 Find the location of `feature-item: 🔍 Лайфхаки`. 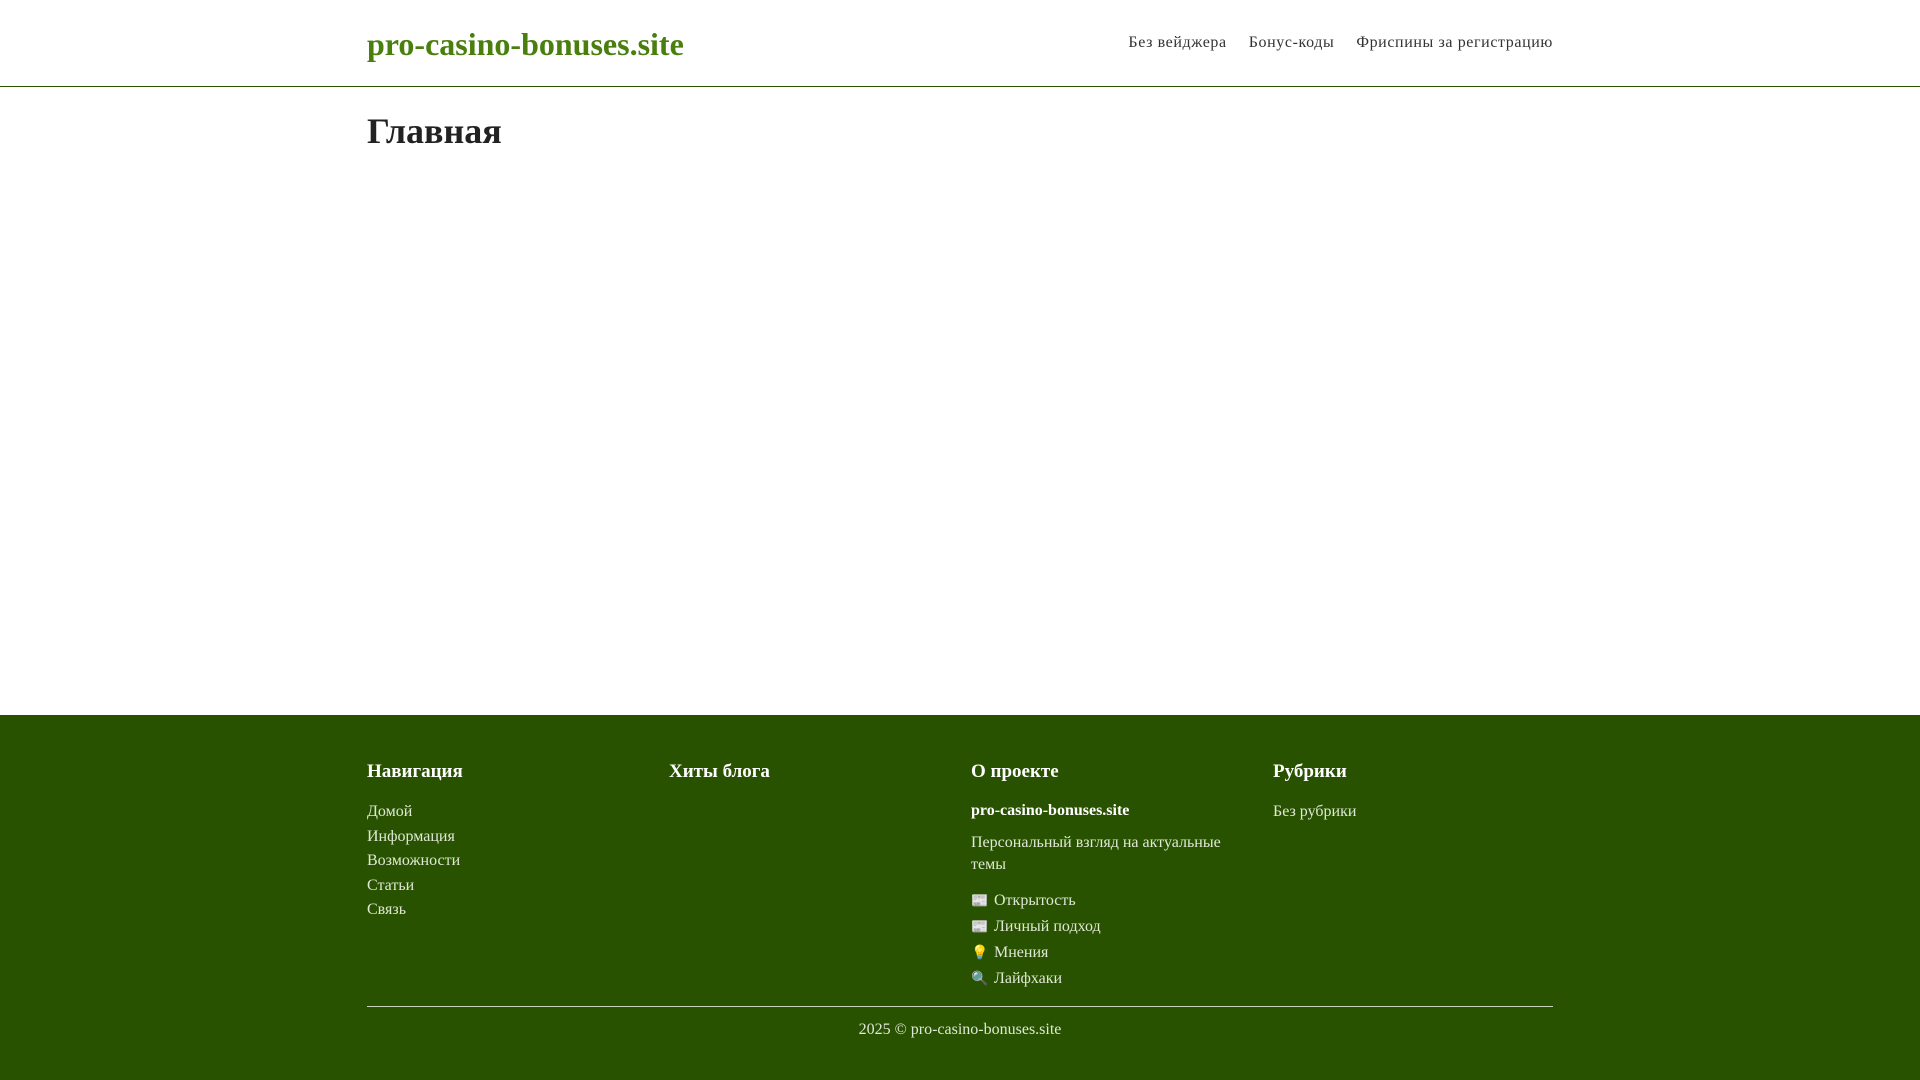

feature-item: 🔍 Лайфхаки is located at coordinates (1112, 979).